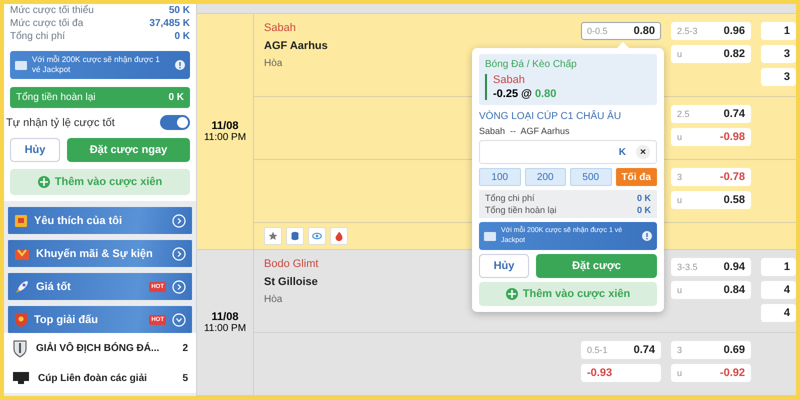 The image size is (800, 400). What do you see at coordinates (499, 177) in the screenshot?
I see `amount-button: 100` at bounding box center [499, 177].